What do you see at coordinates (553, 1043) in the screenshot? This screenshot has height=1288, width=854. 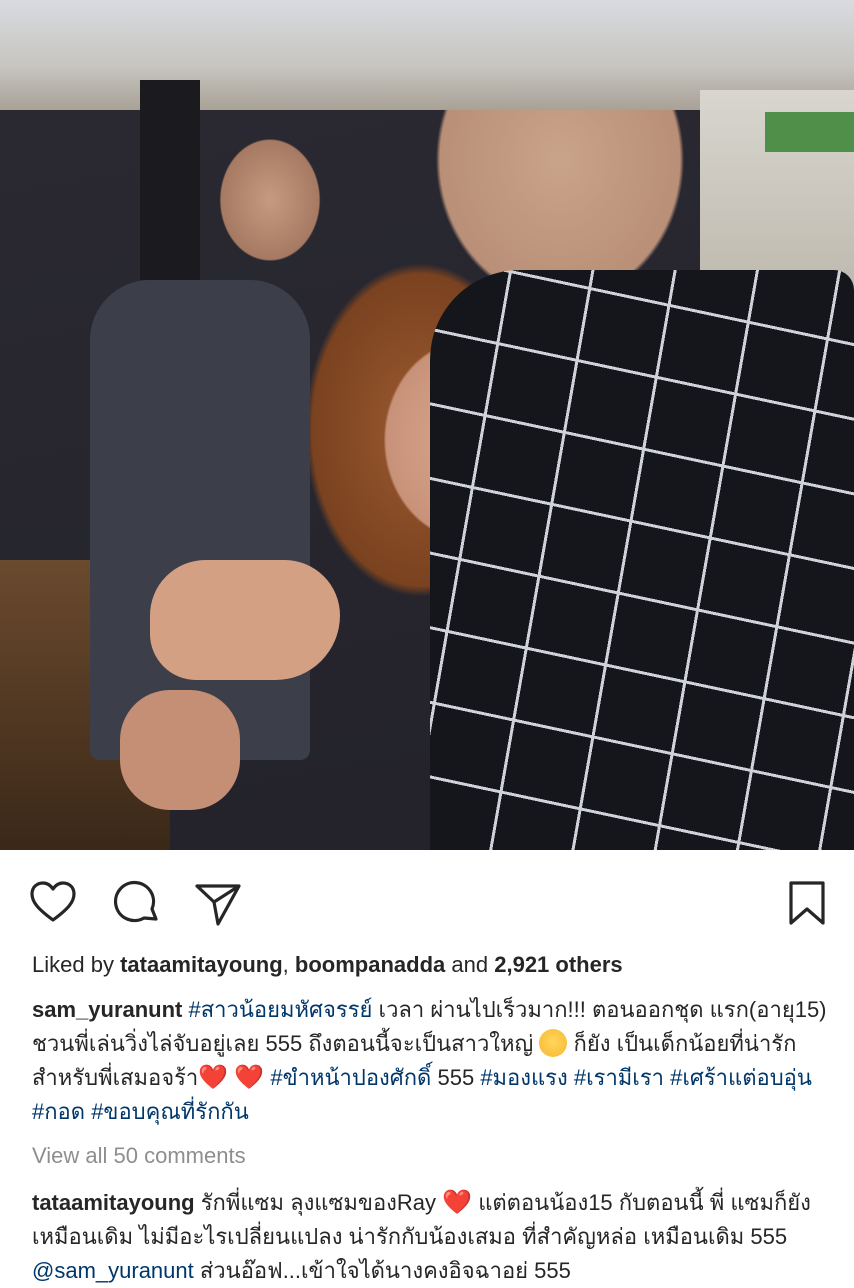 I see `hugging-face-emoji-icon` at bounding box center [553, 1043].